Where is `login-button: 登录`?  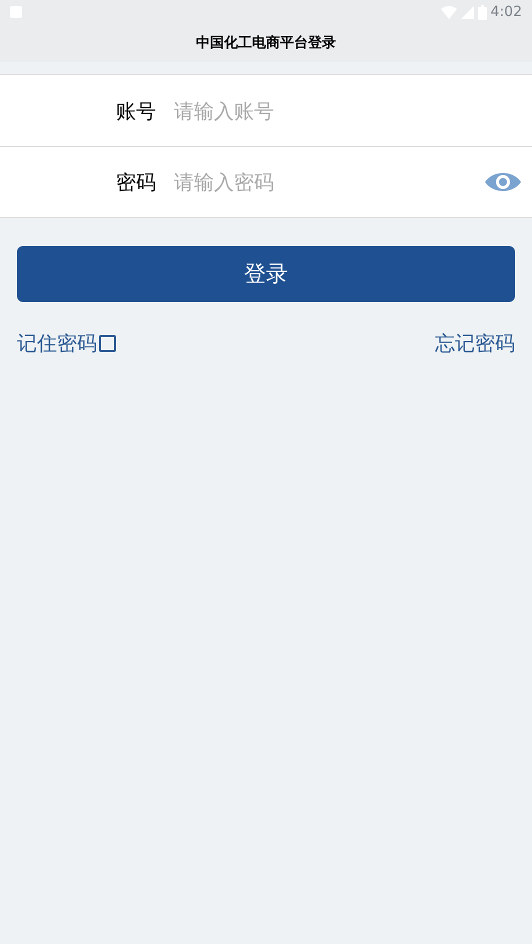
login-button: 登录 is located at coordinates (266, 274).